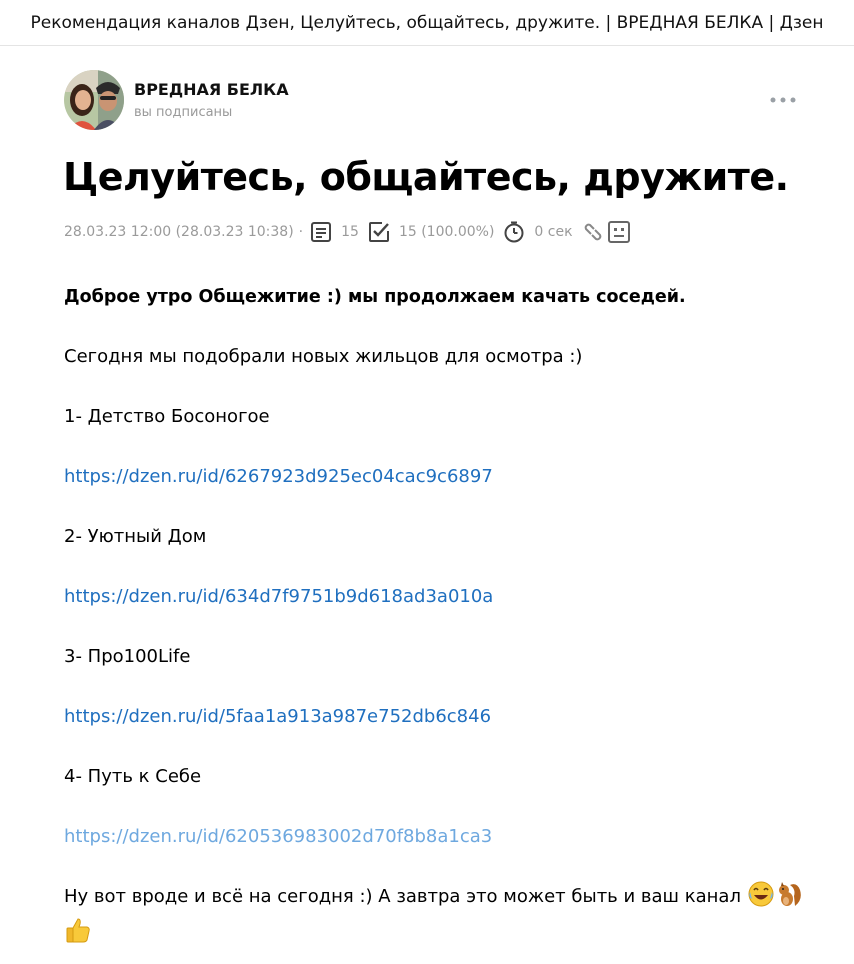  I want to click on list-item-4: 4- Путь к Себе, so click(133, 776).